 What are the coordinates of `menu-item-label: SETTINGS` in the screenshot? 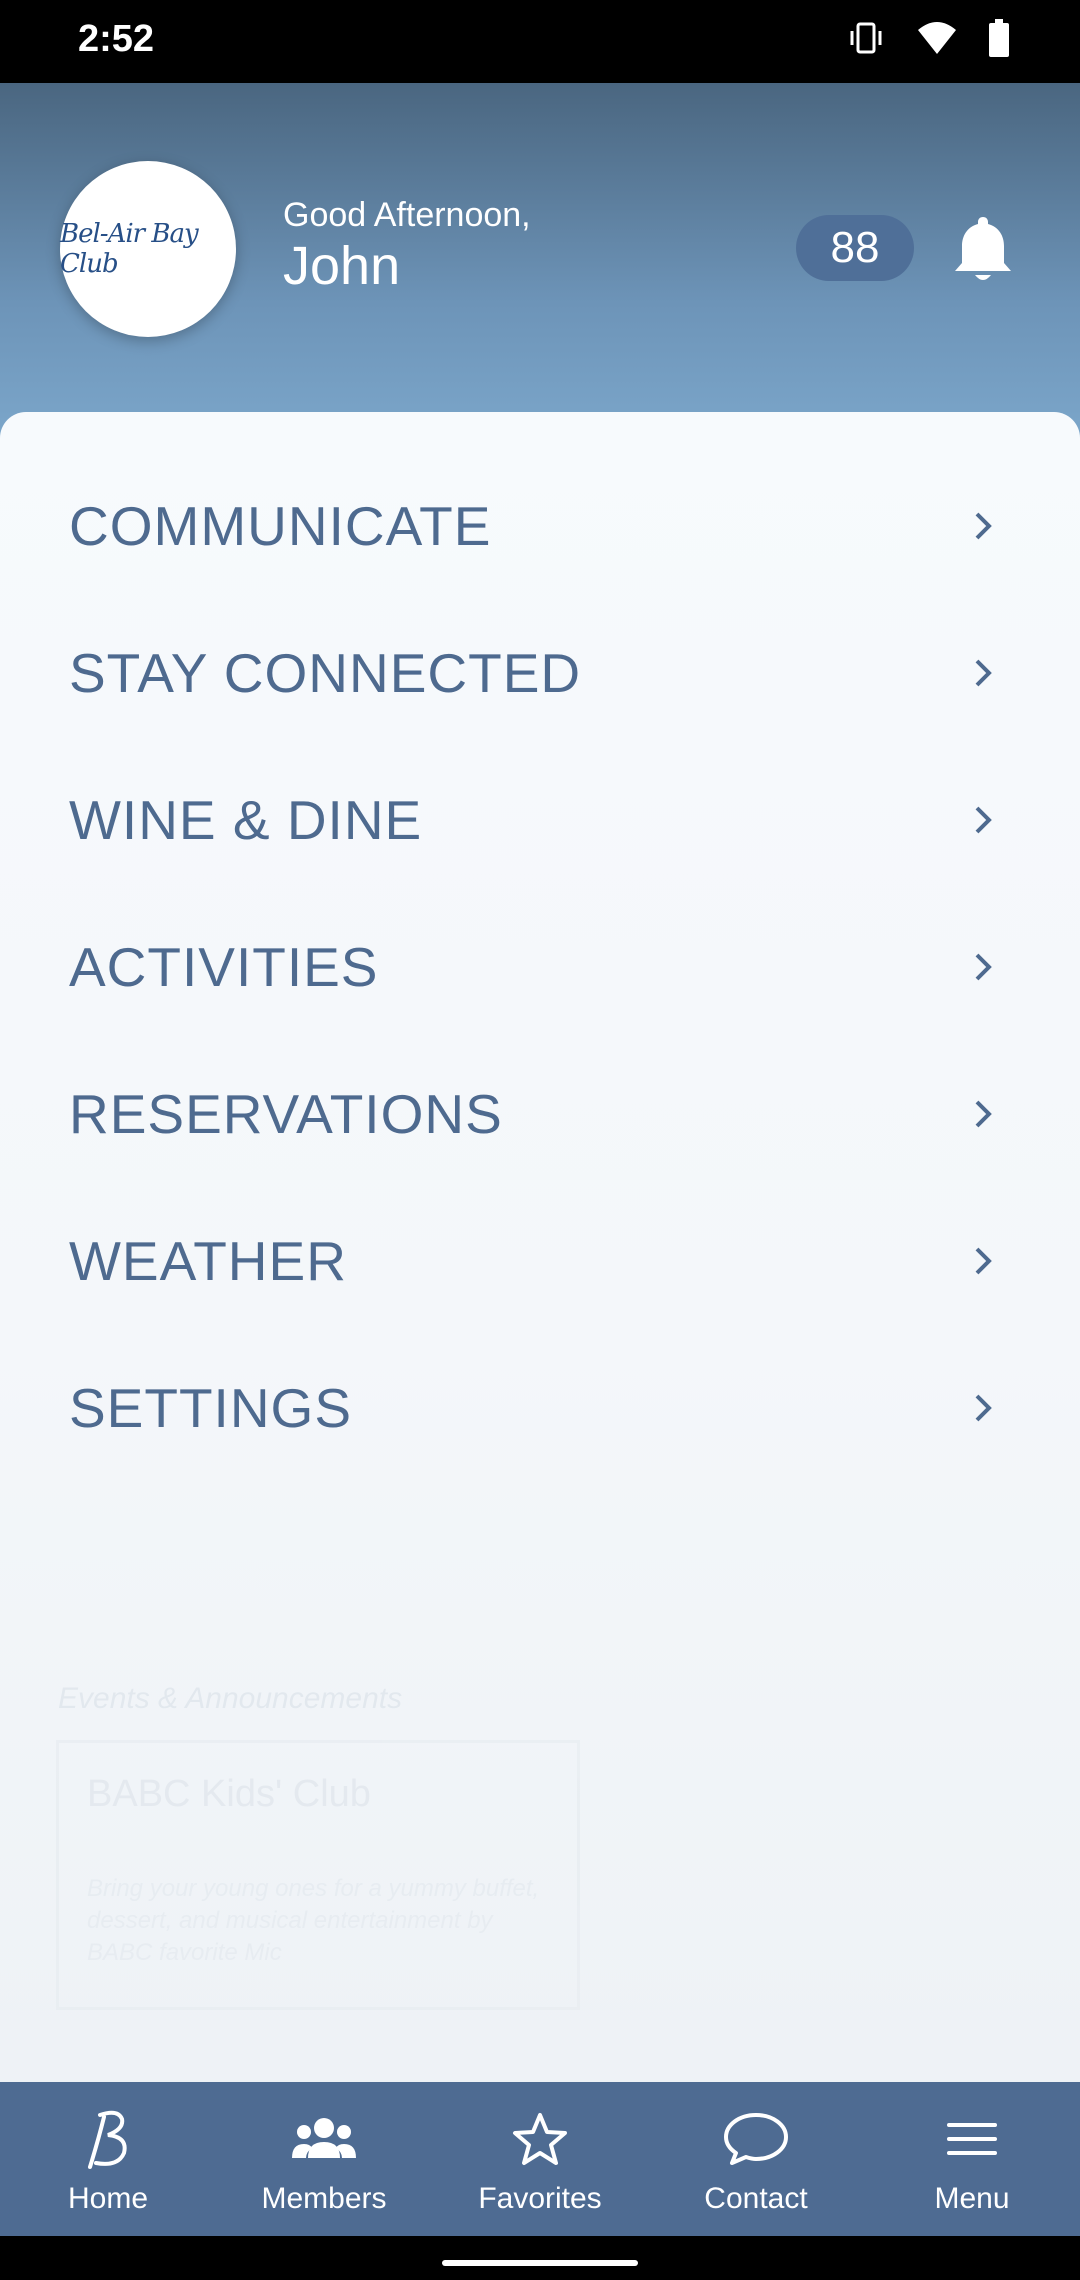 It's located at (211, 1407).